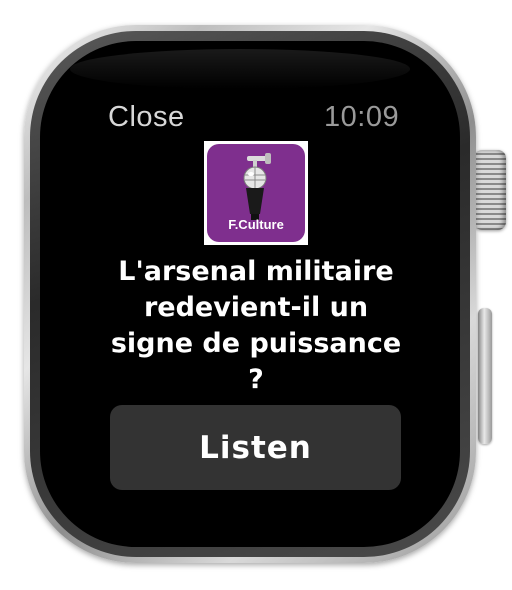  I want to click on listen-button: Listen, so click(255, 447).